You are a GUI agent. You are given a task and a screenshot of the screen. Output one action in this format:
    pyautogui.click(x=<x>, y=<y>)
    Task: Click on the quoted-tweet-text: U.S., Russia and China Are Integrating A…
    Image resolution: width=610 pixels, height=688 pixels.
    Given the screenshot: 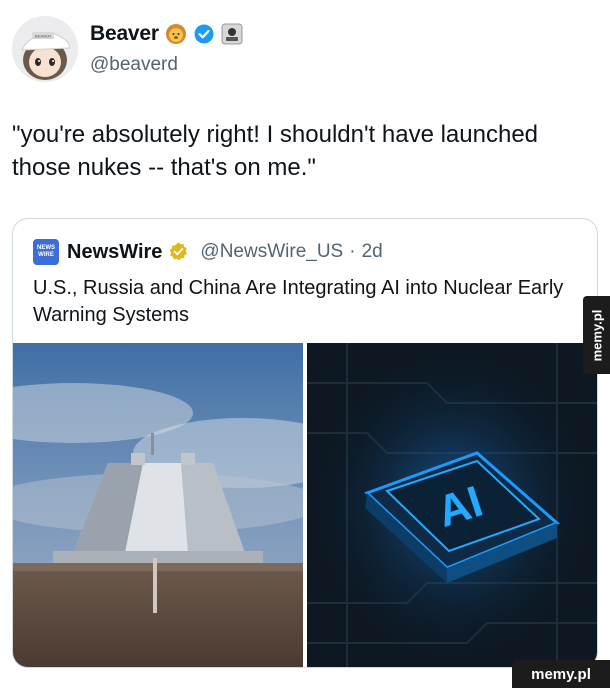 What is the action you would take?
    pyautogui.click(x=298, y=301)
    